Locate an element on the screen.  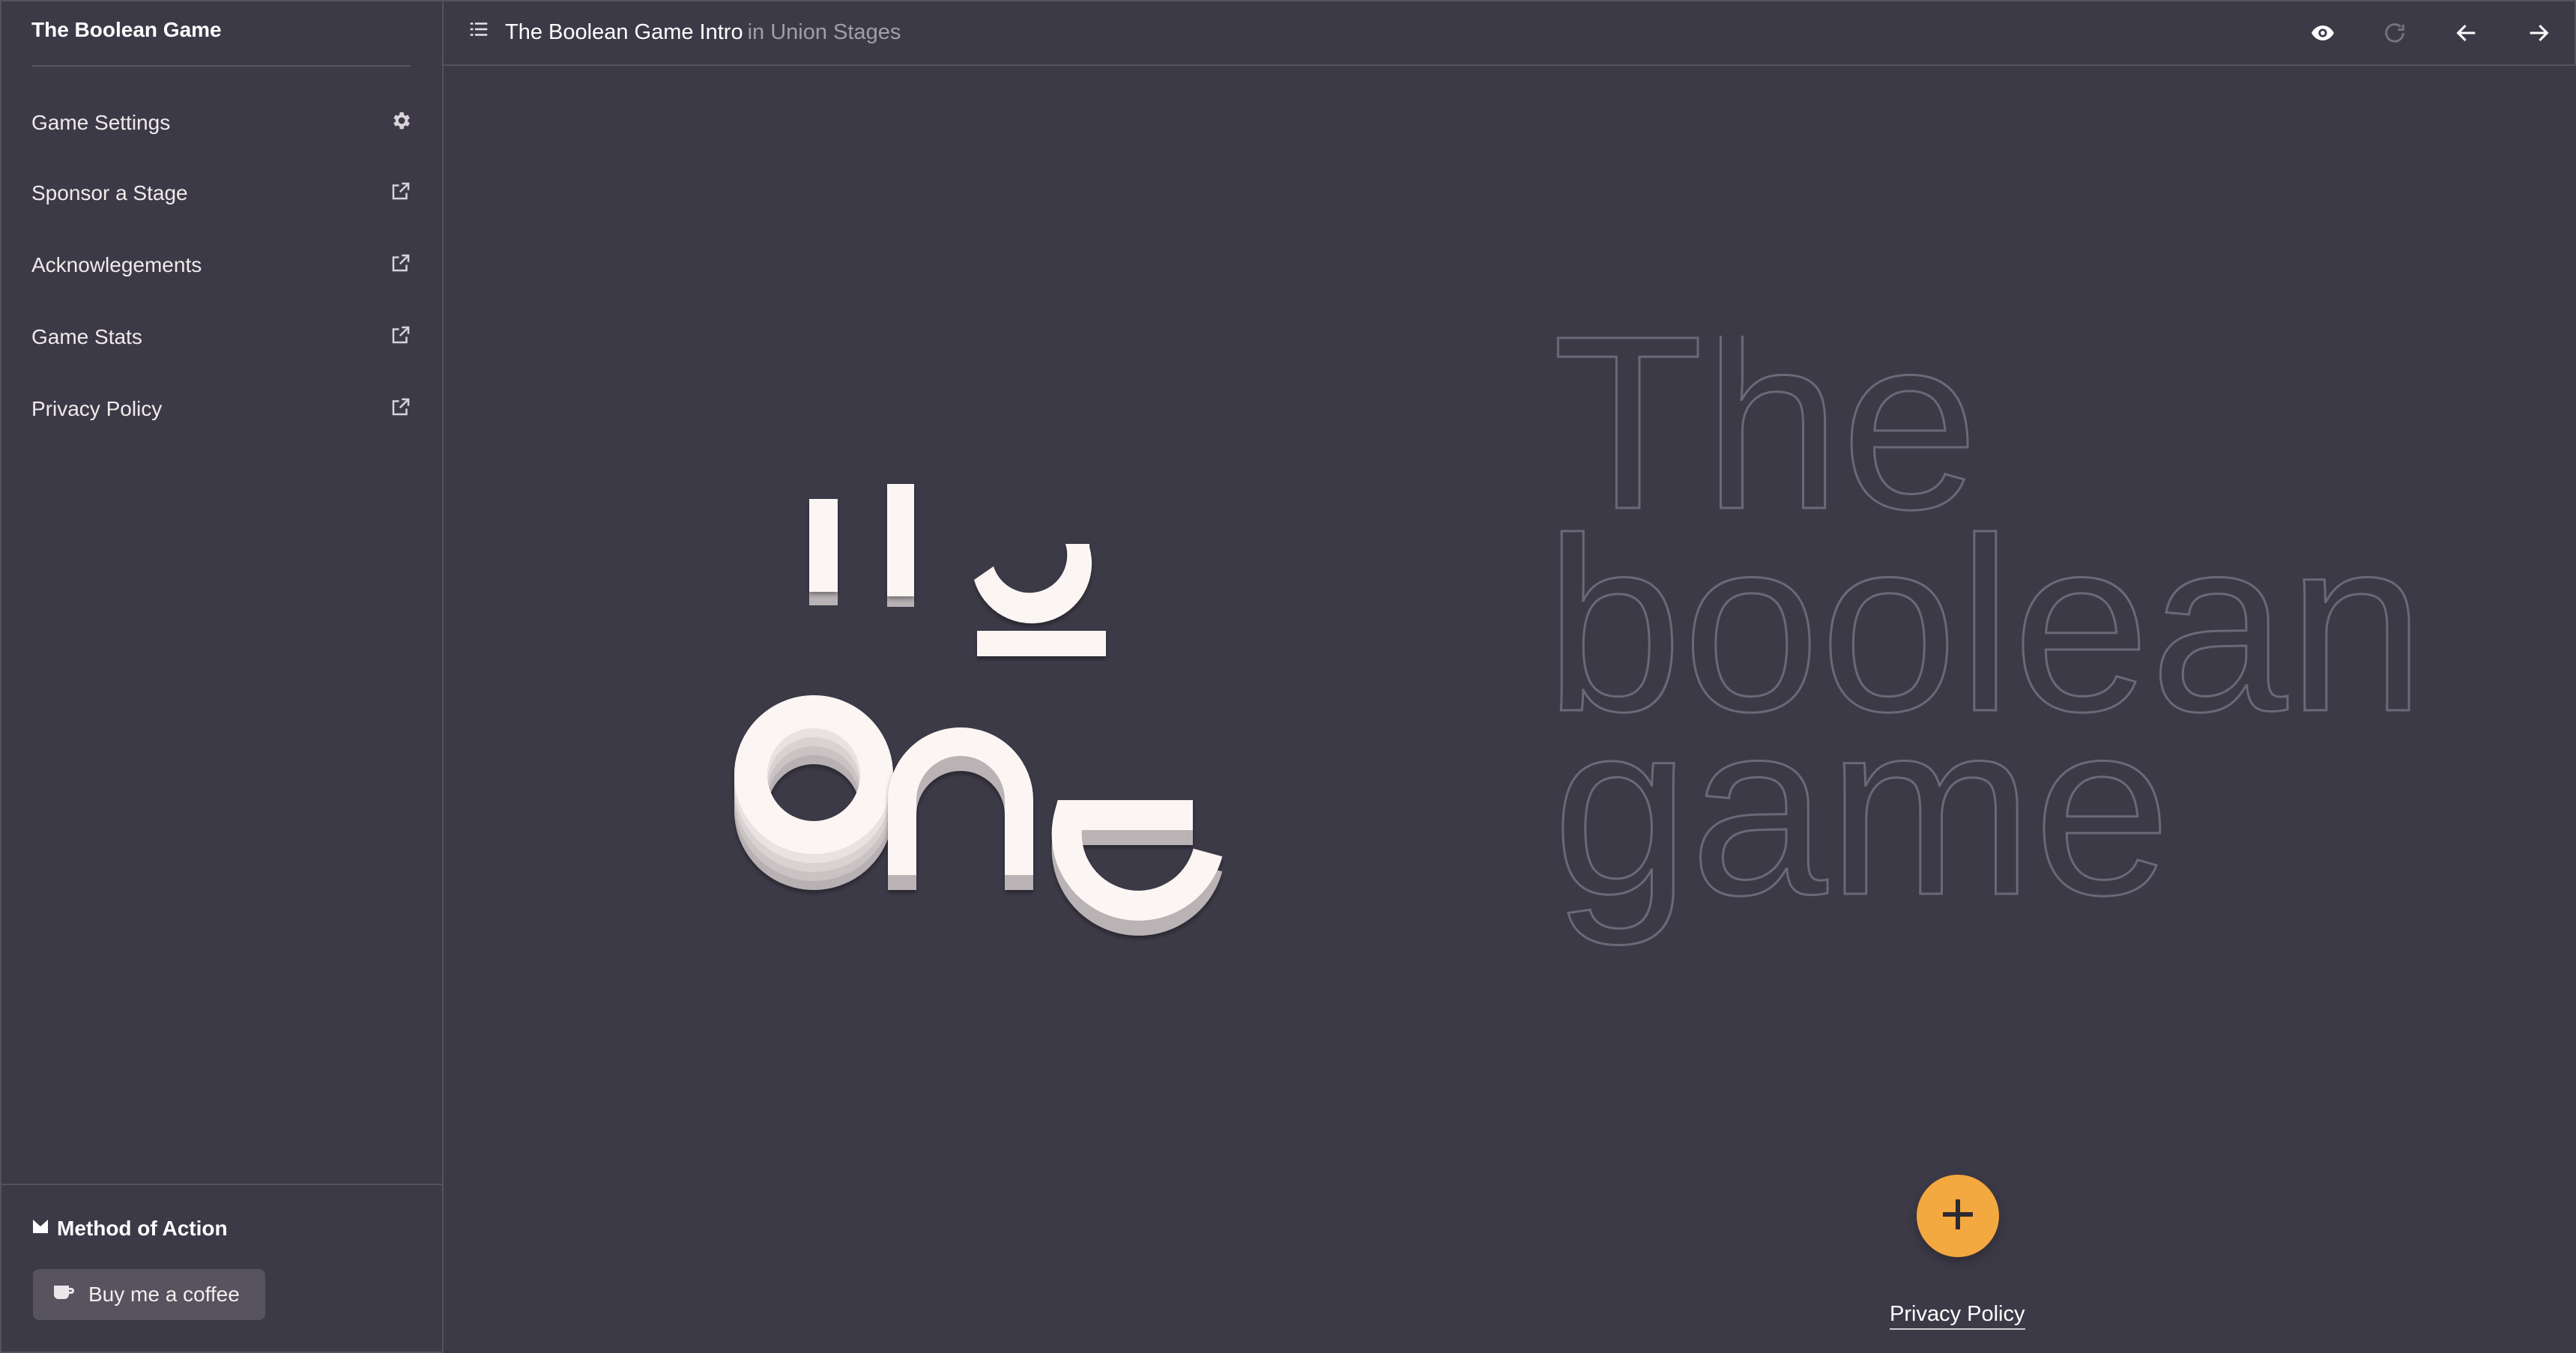
breadcrumb: The Boolean Game Intro in Union Stages is located at coordinates (684, 32).